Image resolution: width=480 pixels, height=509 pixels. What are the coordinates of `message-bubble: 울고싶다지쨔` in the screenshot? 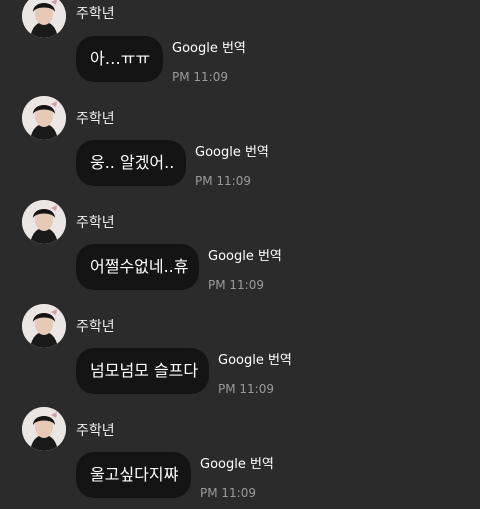 It's located at (133, 475).